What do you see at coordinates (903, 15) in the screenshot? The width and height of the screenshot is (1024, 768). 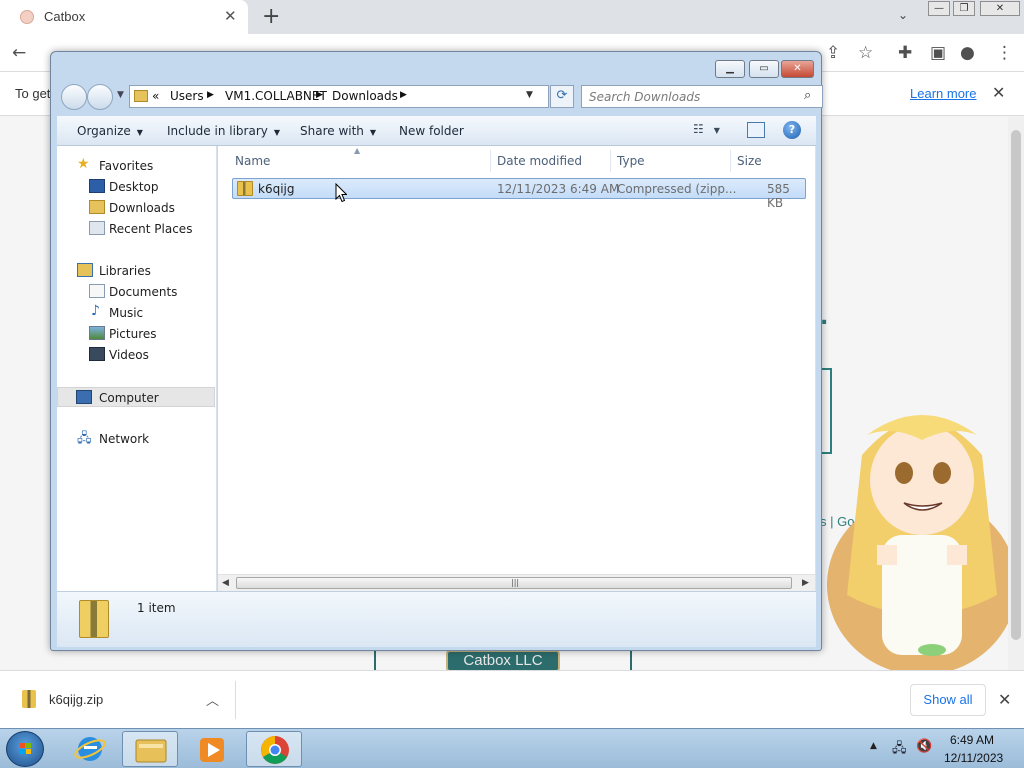 I see `tab-list-chevron-icon: ⌄` at bounding box center [903, 15].